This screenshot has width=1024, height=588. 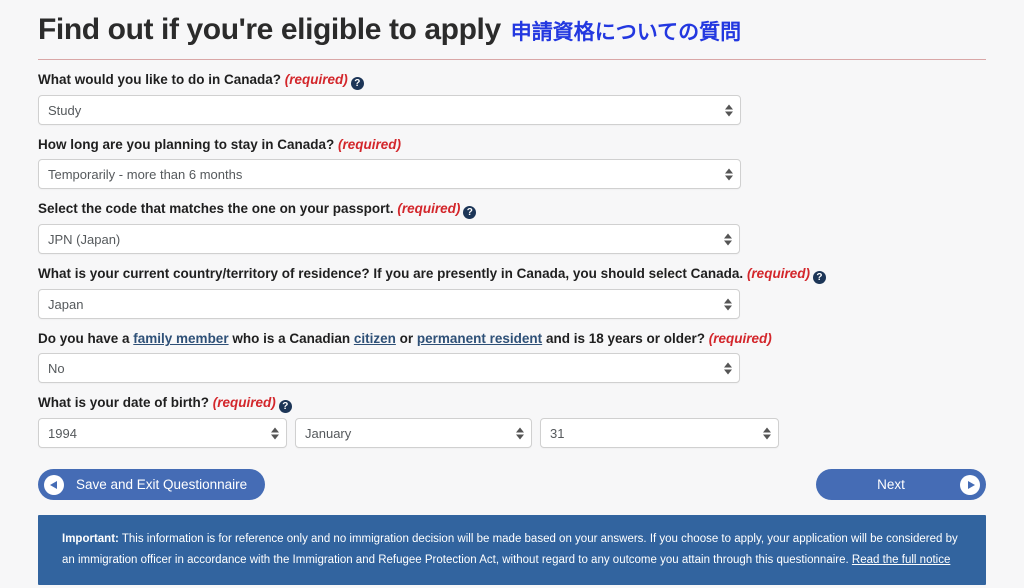 What do you see at coordinates (970, 484) in the screenshot?
I see `arrow-right-icon` at bounding box center [970, 484].